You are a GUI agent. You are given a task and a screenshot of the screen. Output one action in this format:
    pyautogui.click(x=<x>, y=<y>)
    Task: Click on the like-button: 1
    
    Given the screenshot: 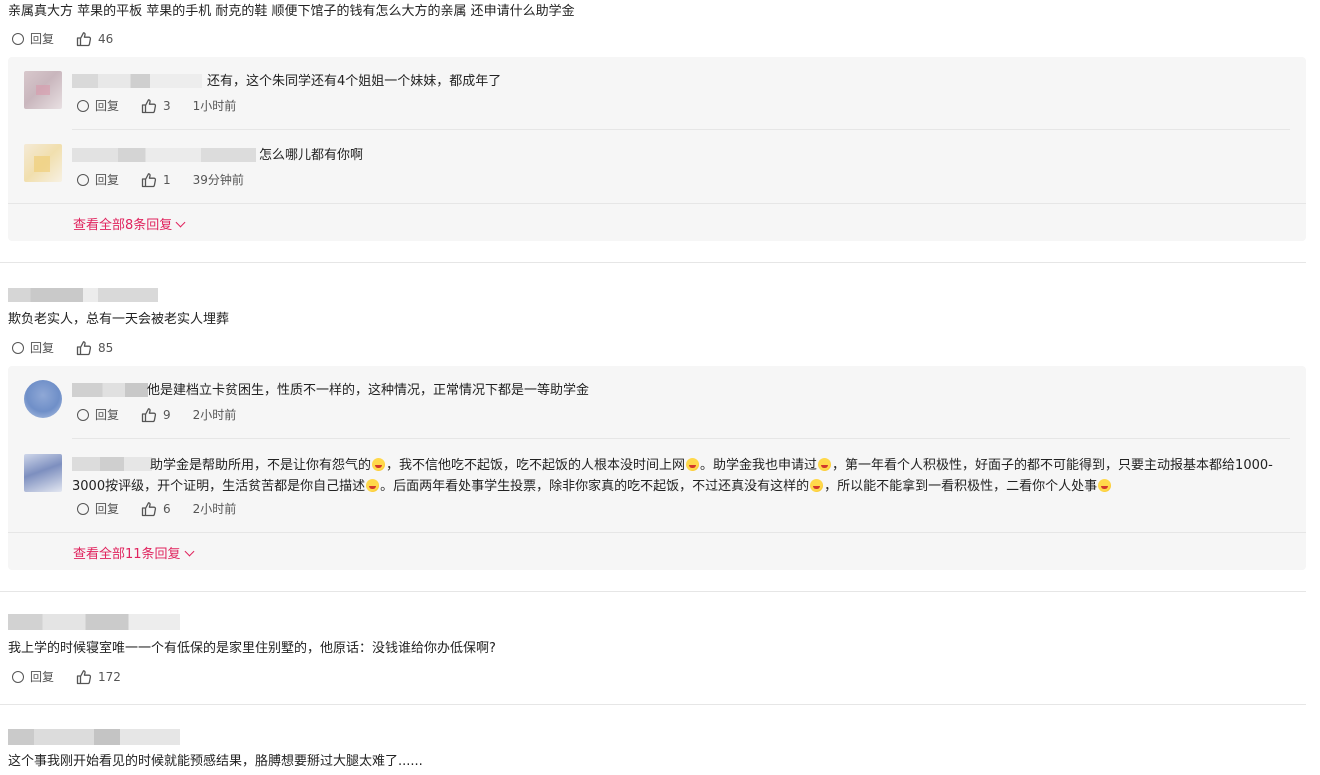 What is the action you would take?
    pyautogui.click(x=156, y=180)
    